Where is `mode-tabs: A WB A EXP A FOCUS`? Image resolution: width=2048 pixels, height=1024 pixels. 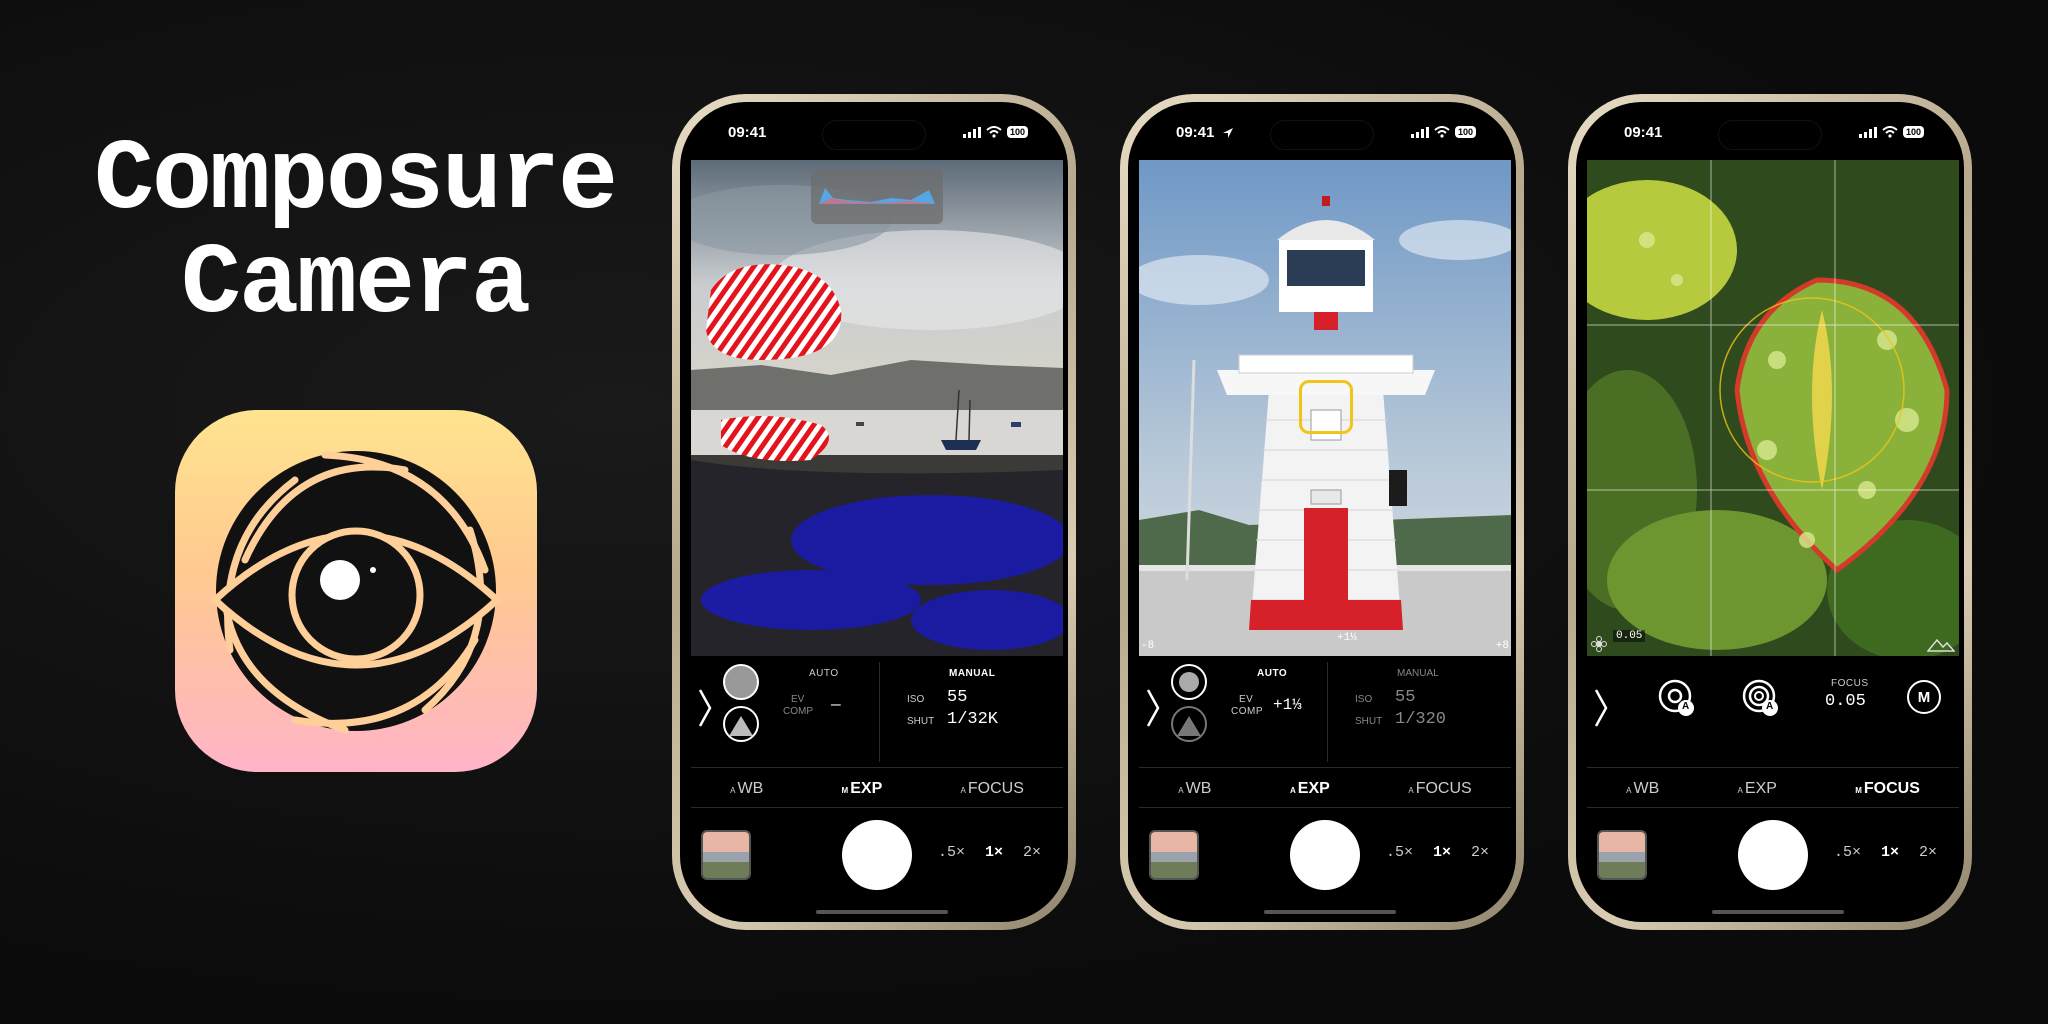
mode-tabs: A WB A EXP A FOCUS is located at coordinates (1325, 789).